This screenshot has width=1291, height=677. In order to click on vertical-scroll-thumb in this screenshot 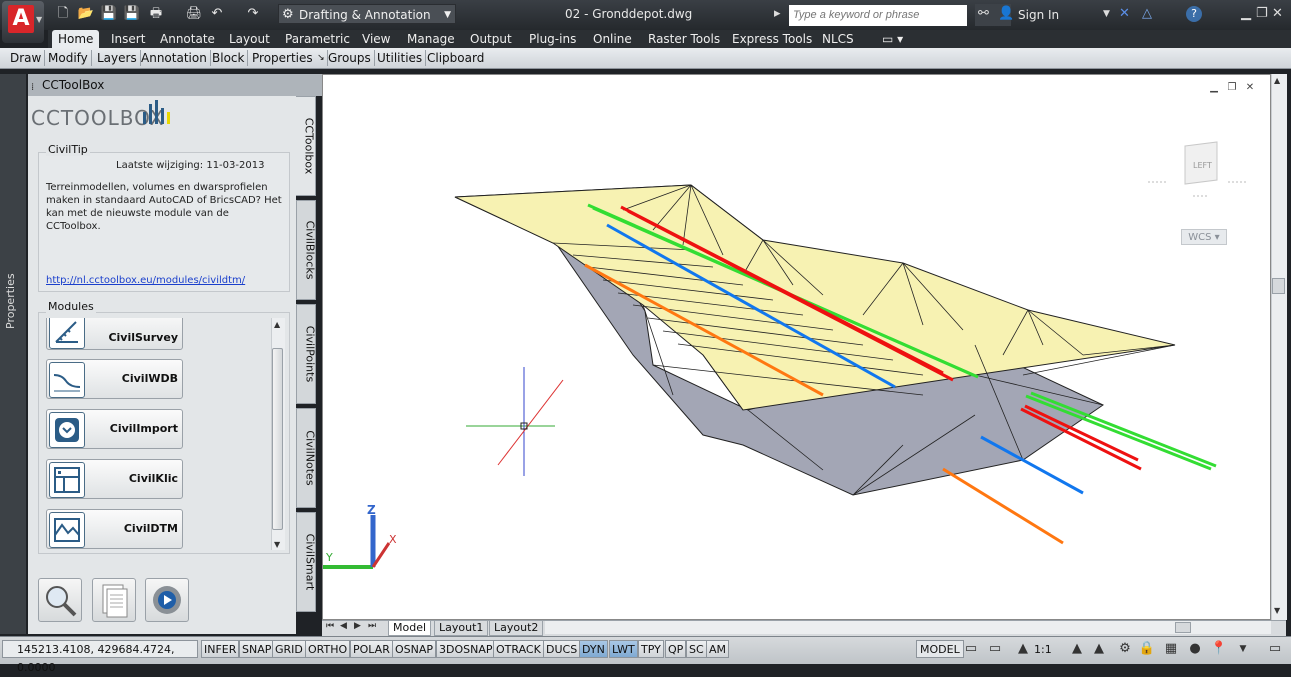, I will do `click(1278, 286)`.